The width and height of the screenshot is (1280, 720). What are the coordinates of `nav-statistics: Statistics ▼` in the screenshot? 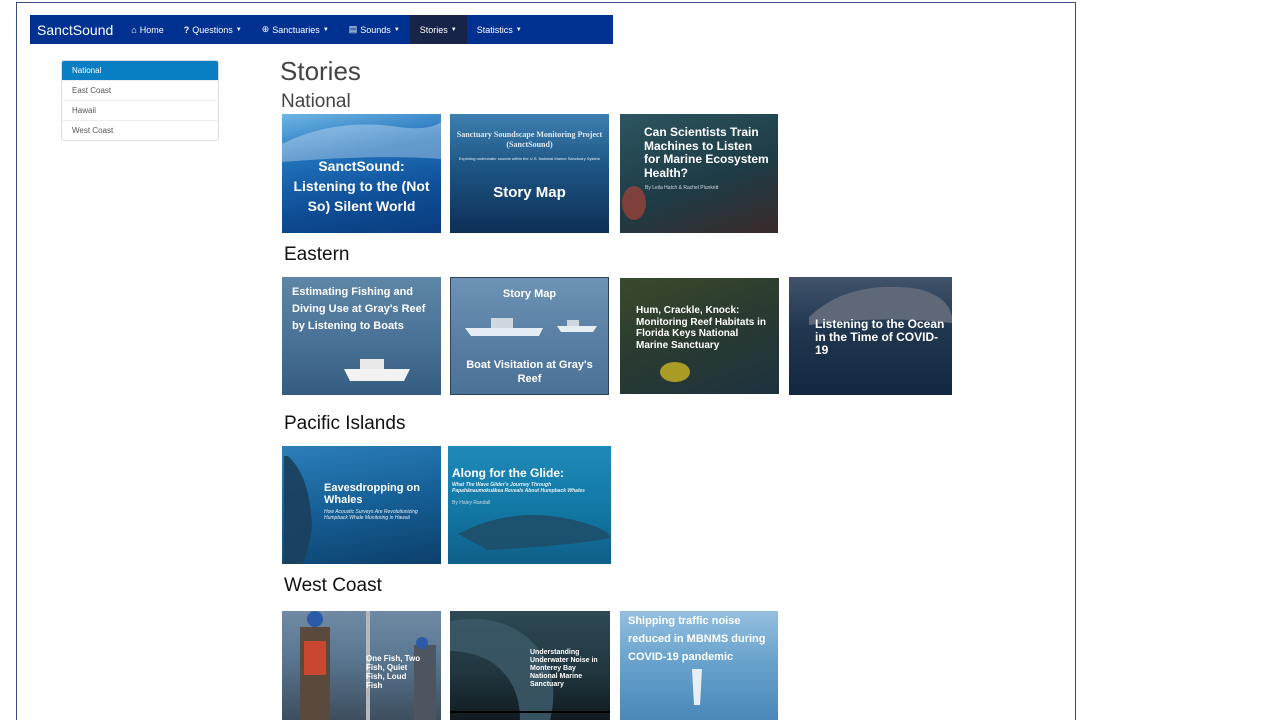 It's located at (499, 29).